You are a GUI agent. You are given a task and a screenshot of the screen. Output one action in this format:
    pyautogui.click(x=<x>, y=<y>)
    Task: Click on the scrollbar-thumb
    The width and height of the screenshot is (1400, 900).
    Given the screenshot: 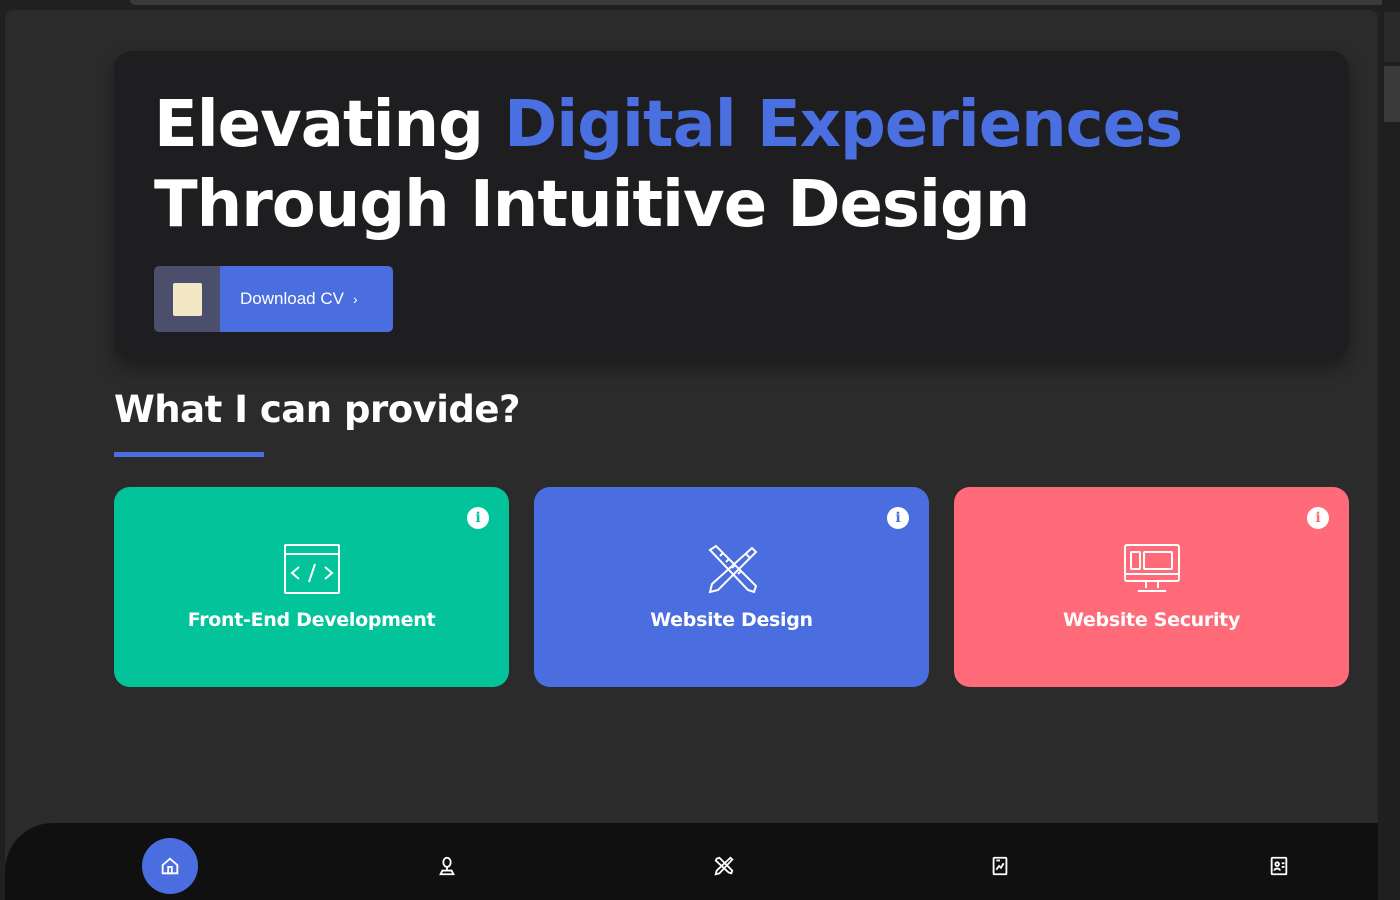 What is the action you would take?
    pyautogui.click(x=1392, y=94)
    